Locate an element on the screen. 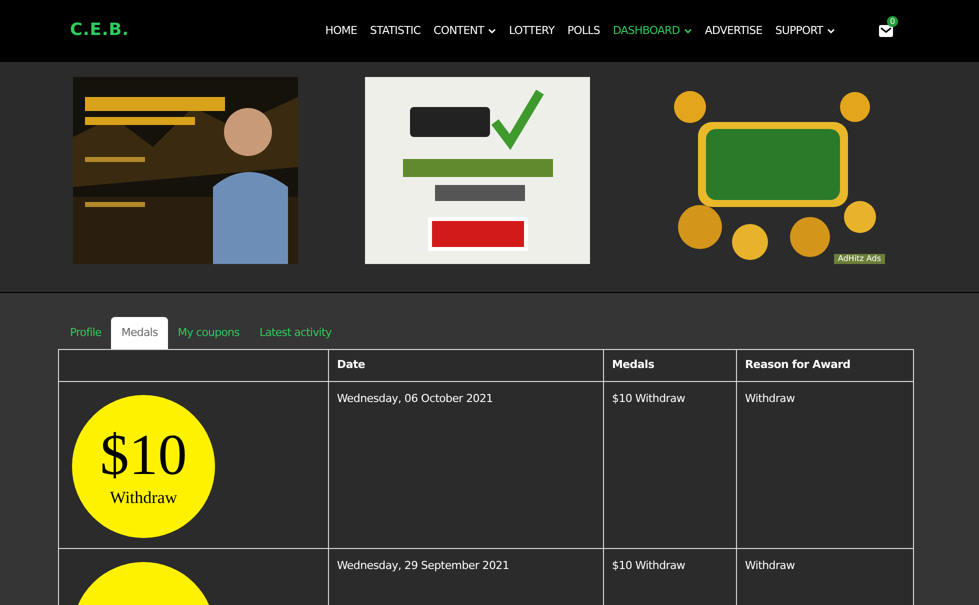 The image size is (979, 605). table-cell: Withdraw is located at coordinates (825, 465).